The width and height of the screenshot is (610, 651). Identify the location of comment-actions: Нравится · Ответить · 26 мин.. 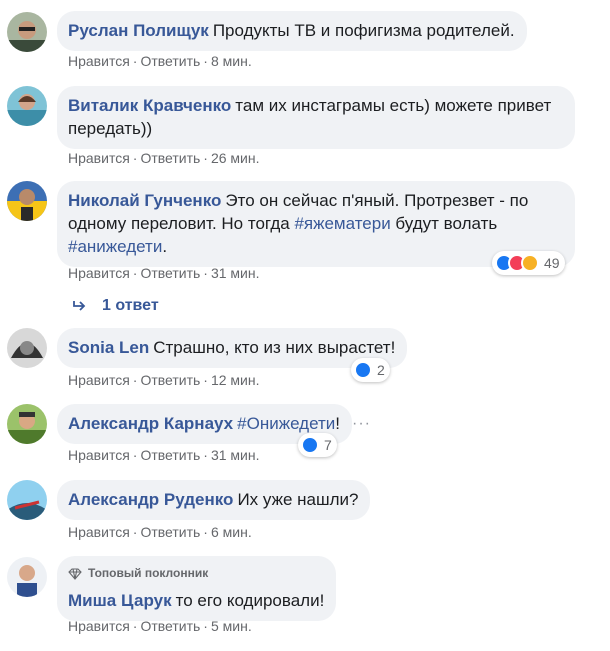
(164, 158).